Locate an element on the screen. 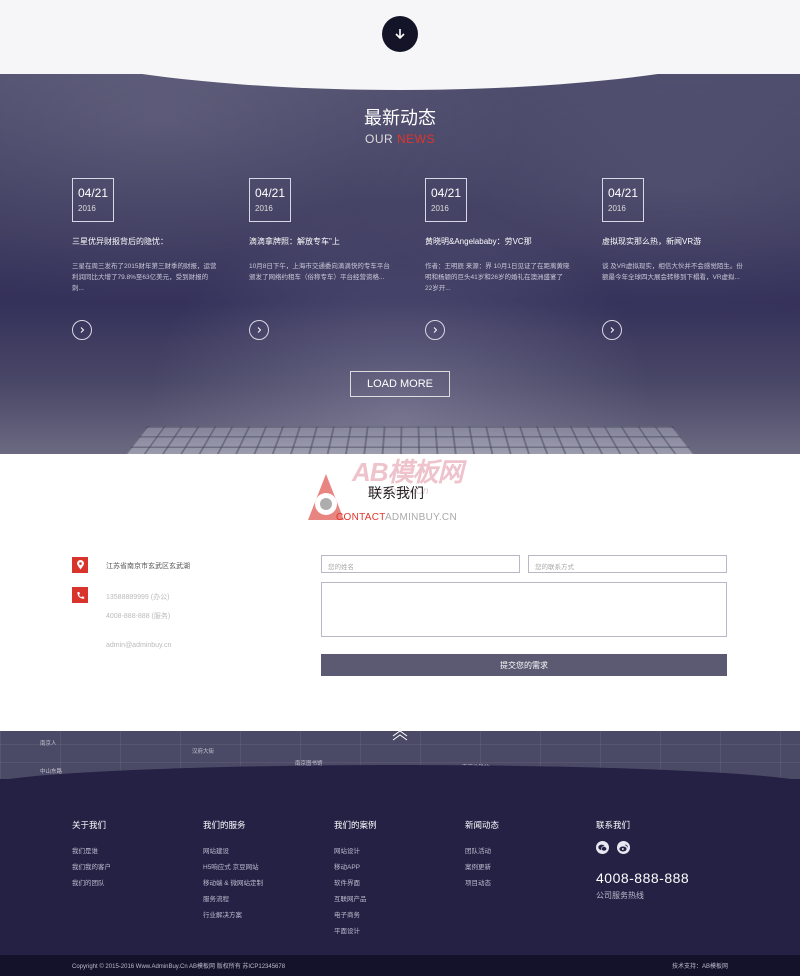 The image size is (800, 976). news-title: 最新动态 is located at coordinates (400, 118).